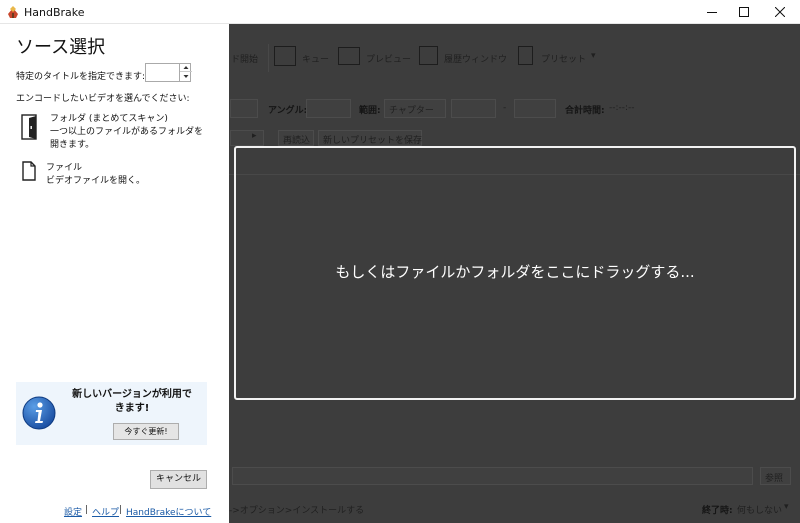 The image size is (800, 523). What do you see at coordinates (73, 511) in the screenshot?
I see `settings-link: 設定` at bounding box center [73, 511].